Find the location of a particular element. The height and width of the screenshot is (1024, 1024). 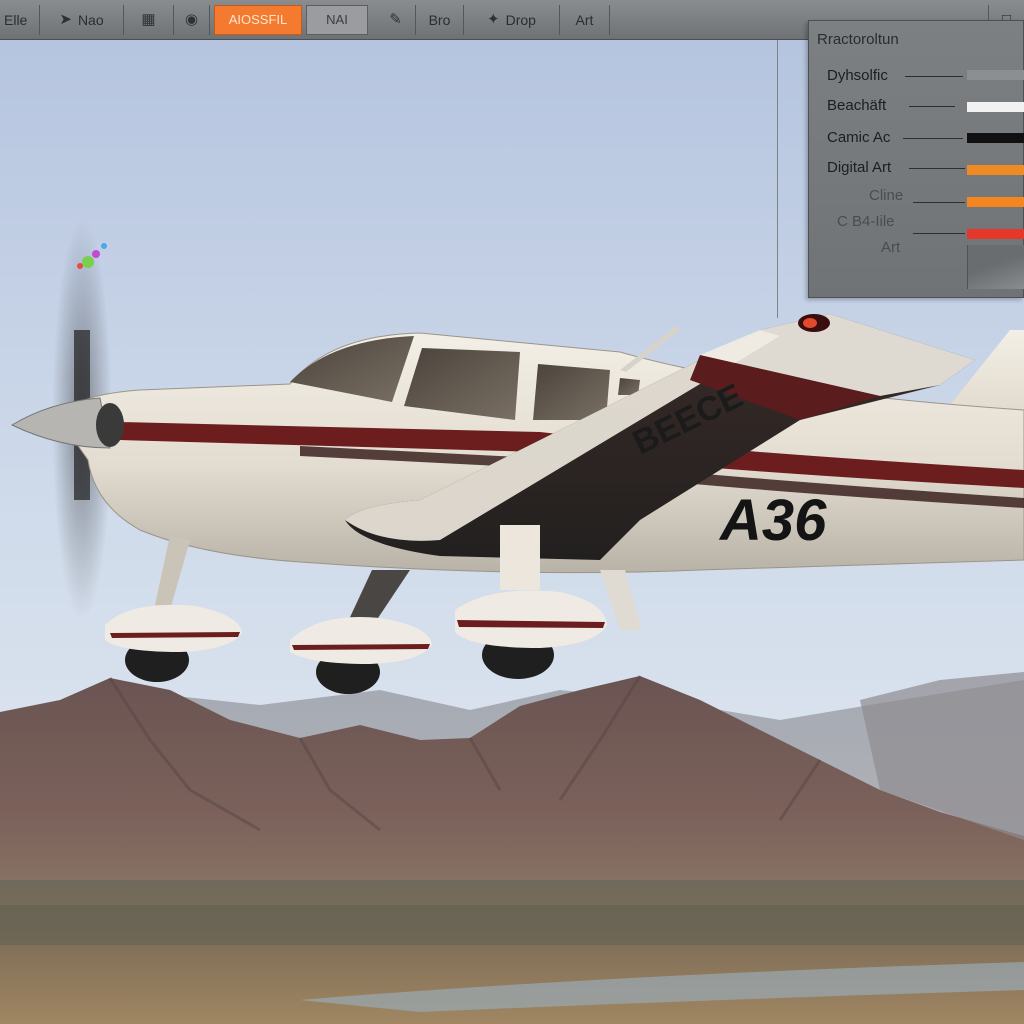

grid-tool: ▦ is located at coordinates (149, 19).